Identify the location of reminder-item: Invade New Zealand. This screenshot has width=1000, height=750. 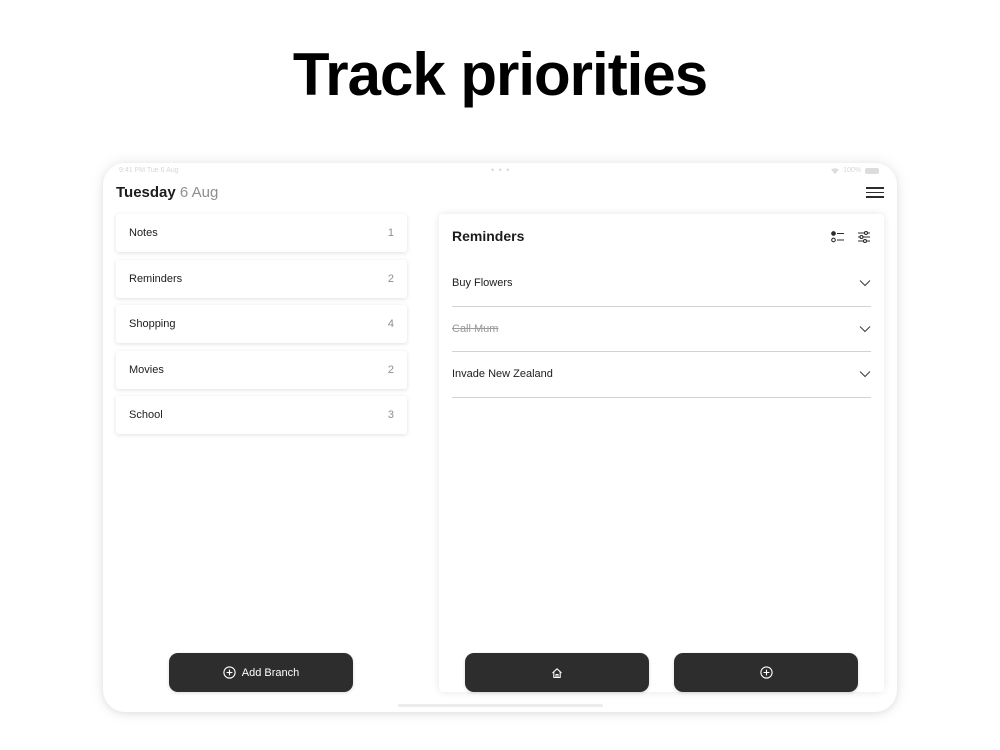
(661, 375).